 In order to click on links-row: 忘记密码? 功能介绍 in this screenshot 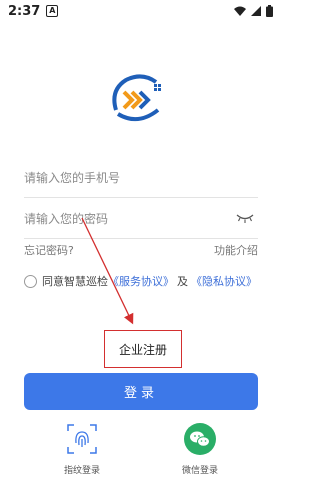, I will do `click(141, 251)`.